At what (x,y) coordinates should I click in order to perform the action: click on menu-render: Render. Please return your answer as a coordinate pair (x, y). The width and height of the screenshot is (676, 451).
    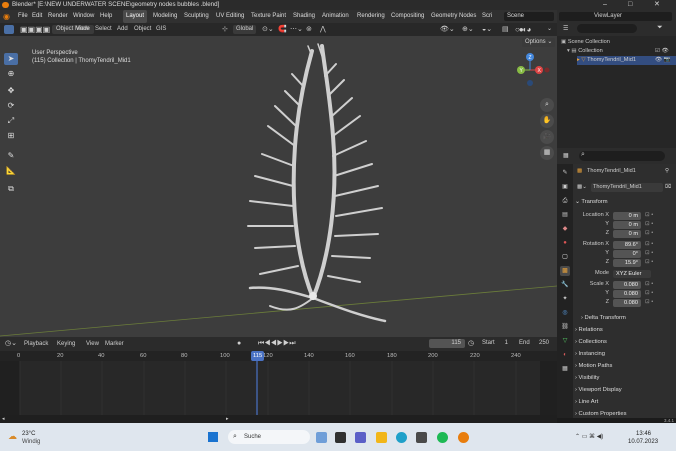
    Looking at the image, I should click on (58, 16).